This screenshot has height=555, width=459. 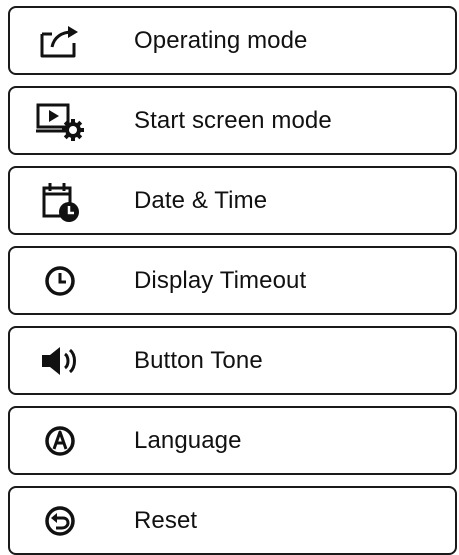 I want to click on menu-item-reset: Reset, so click(x=232, y=520).